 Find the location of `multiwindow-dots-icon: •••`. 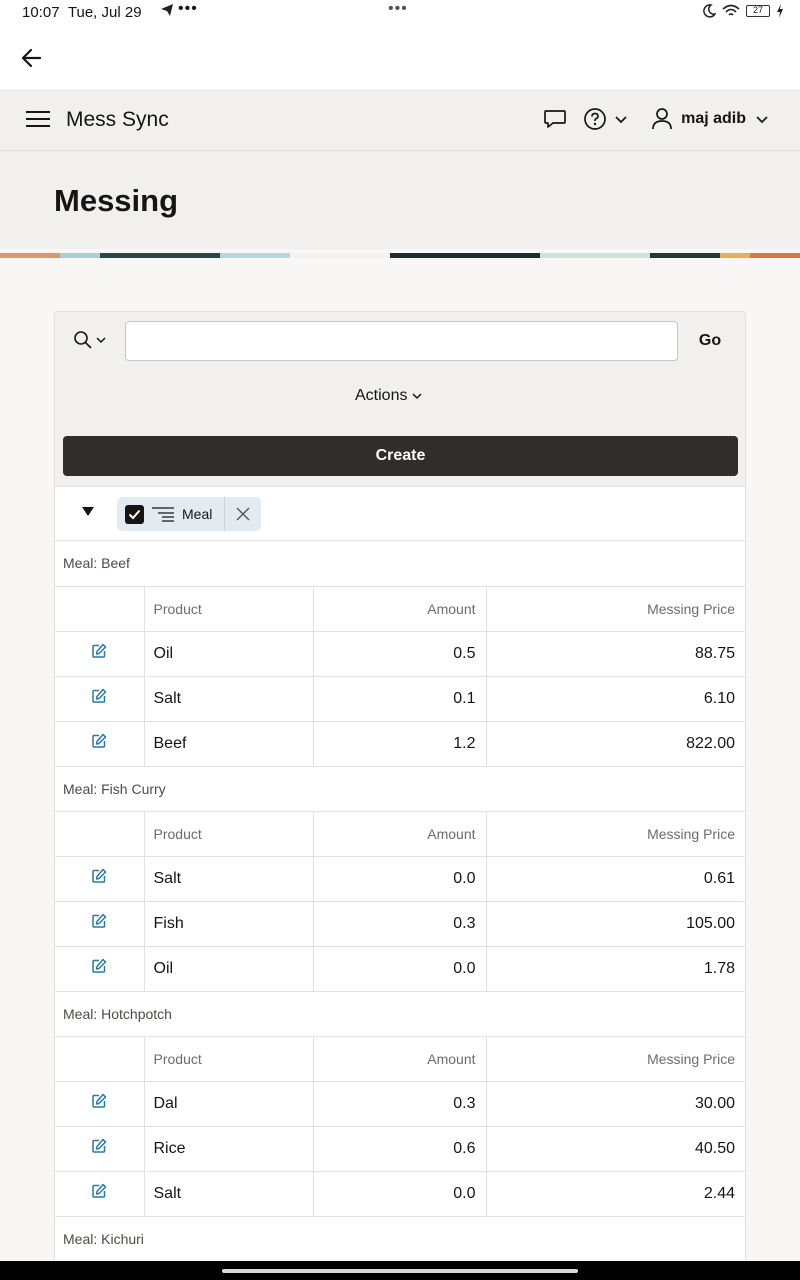

multiwindow-dots-icon: ••• is located at coordinates (398, 9).